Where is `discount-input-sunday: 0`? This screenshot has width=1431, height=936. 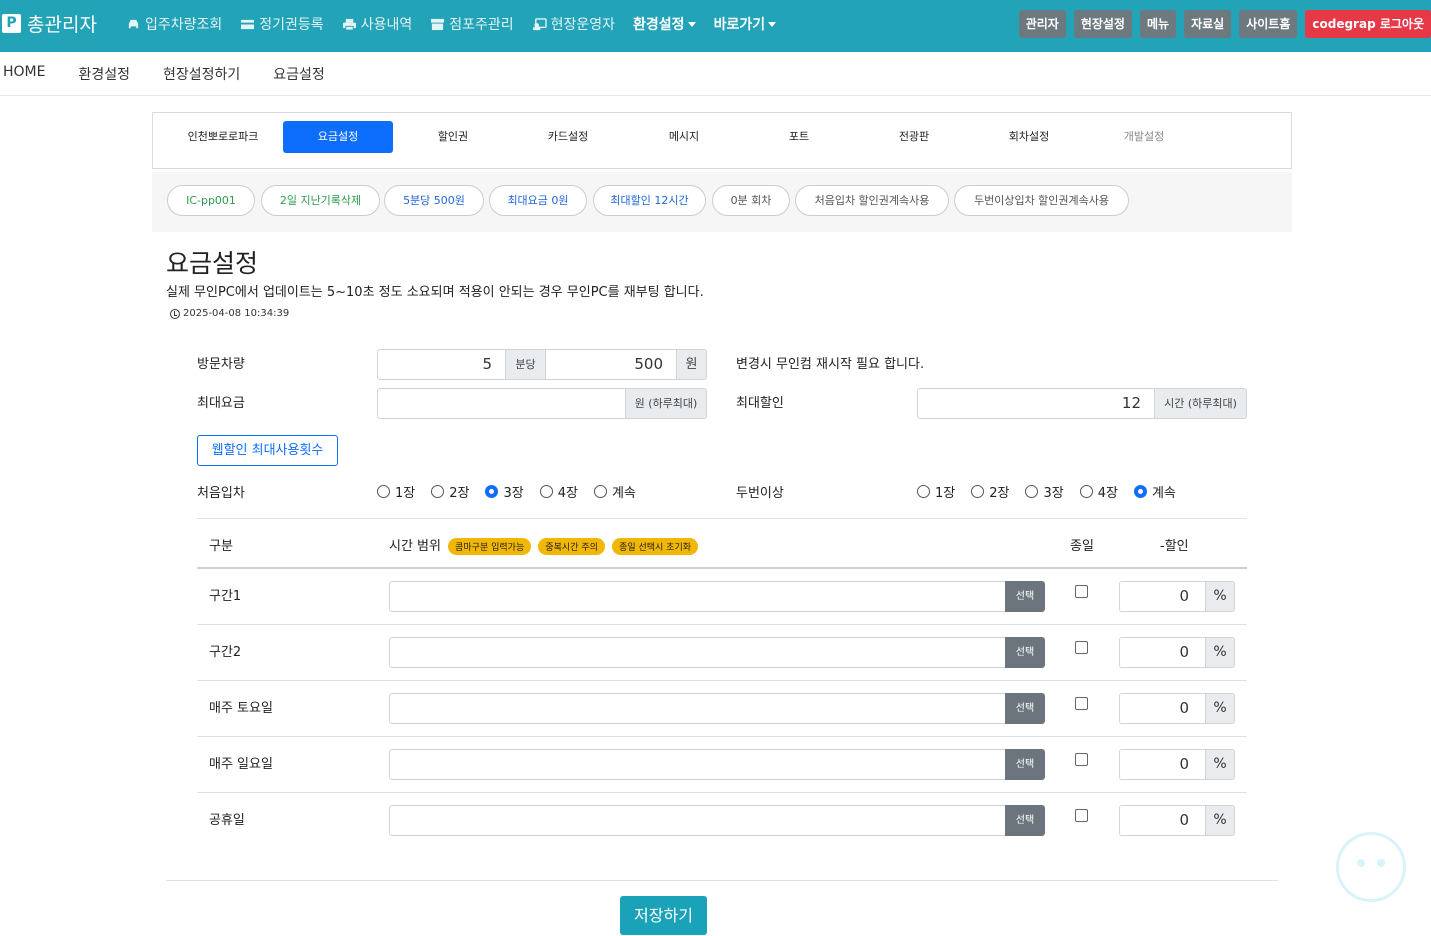 discount-input-sunday: 0 is located at coordinates (1162, 764).